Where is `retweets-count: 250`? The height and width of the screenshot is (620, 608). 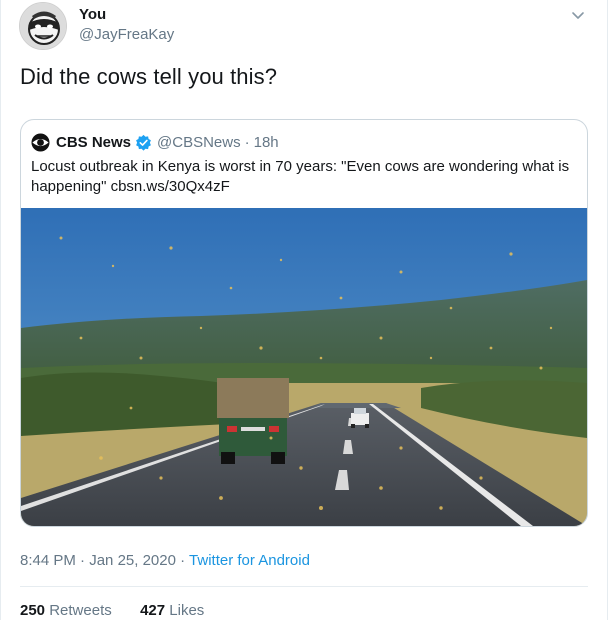 retweets-count: 250 is located at coordinates (33, 610).